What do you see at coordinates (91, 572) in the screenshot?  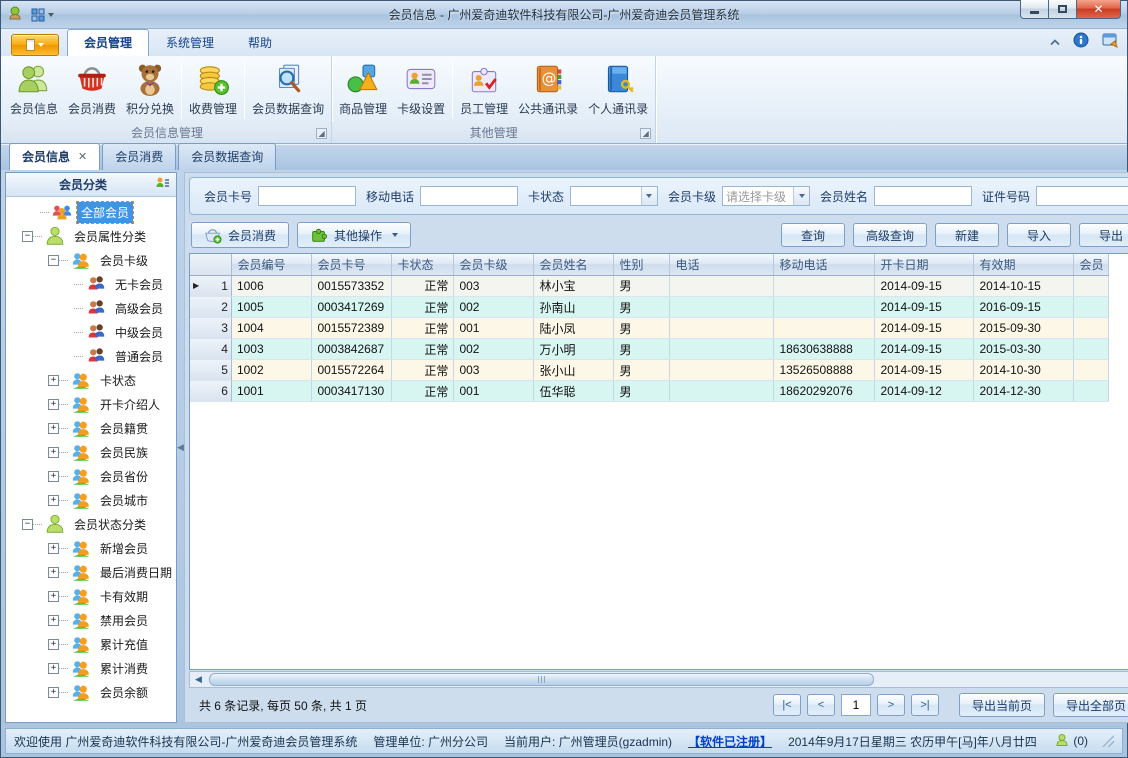 I see `tree-item: + 最后消费日期` at bounding box center [91, 572].